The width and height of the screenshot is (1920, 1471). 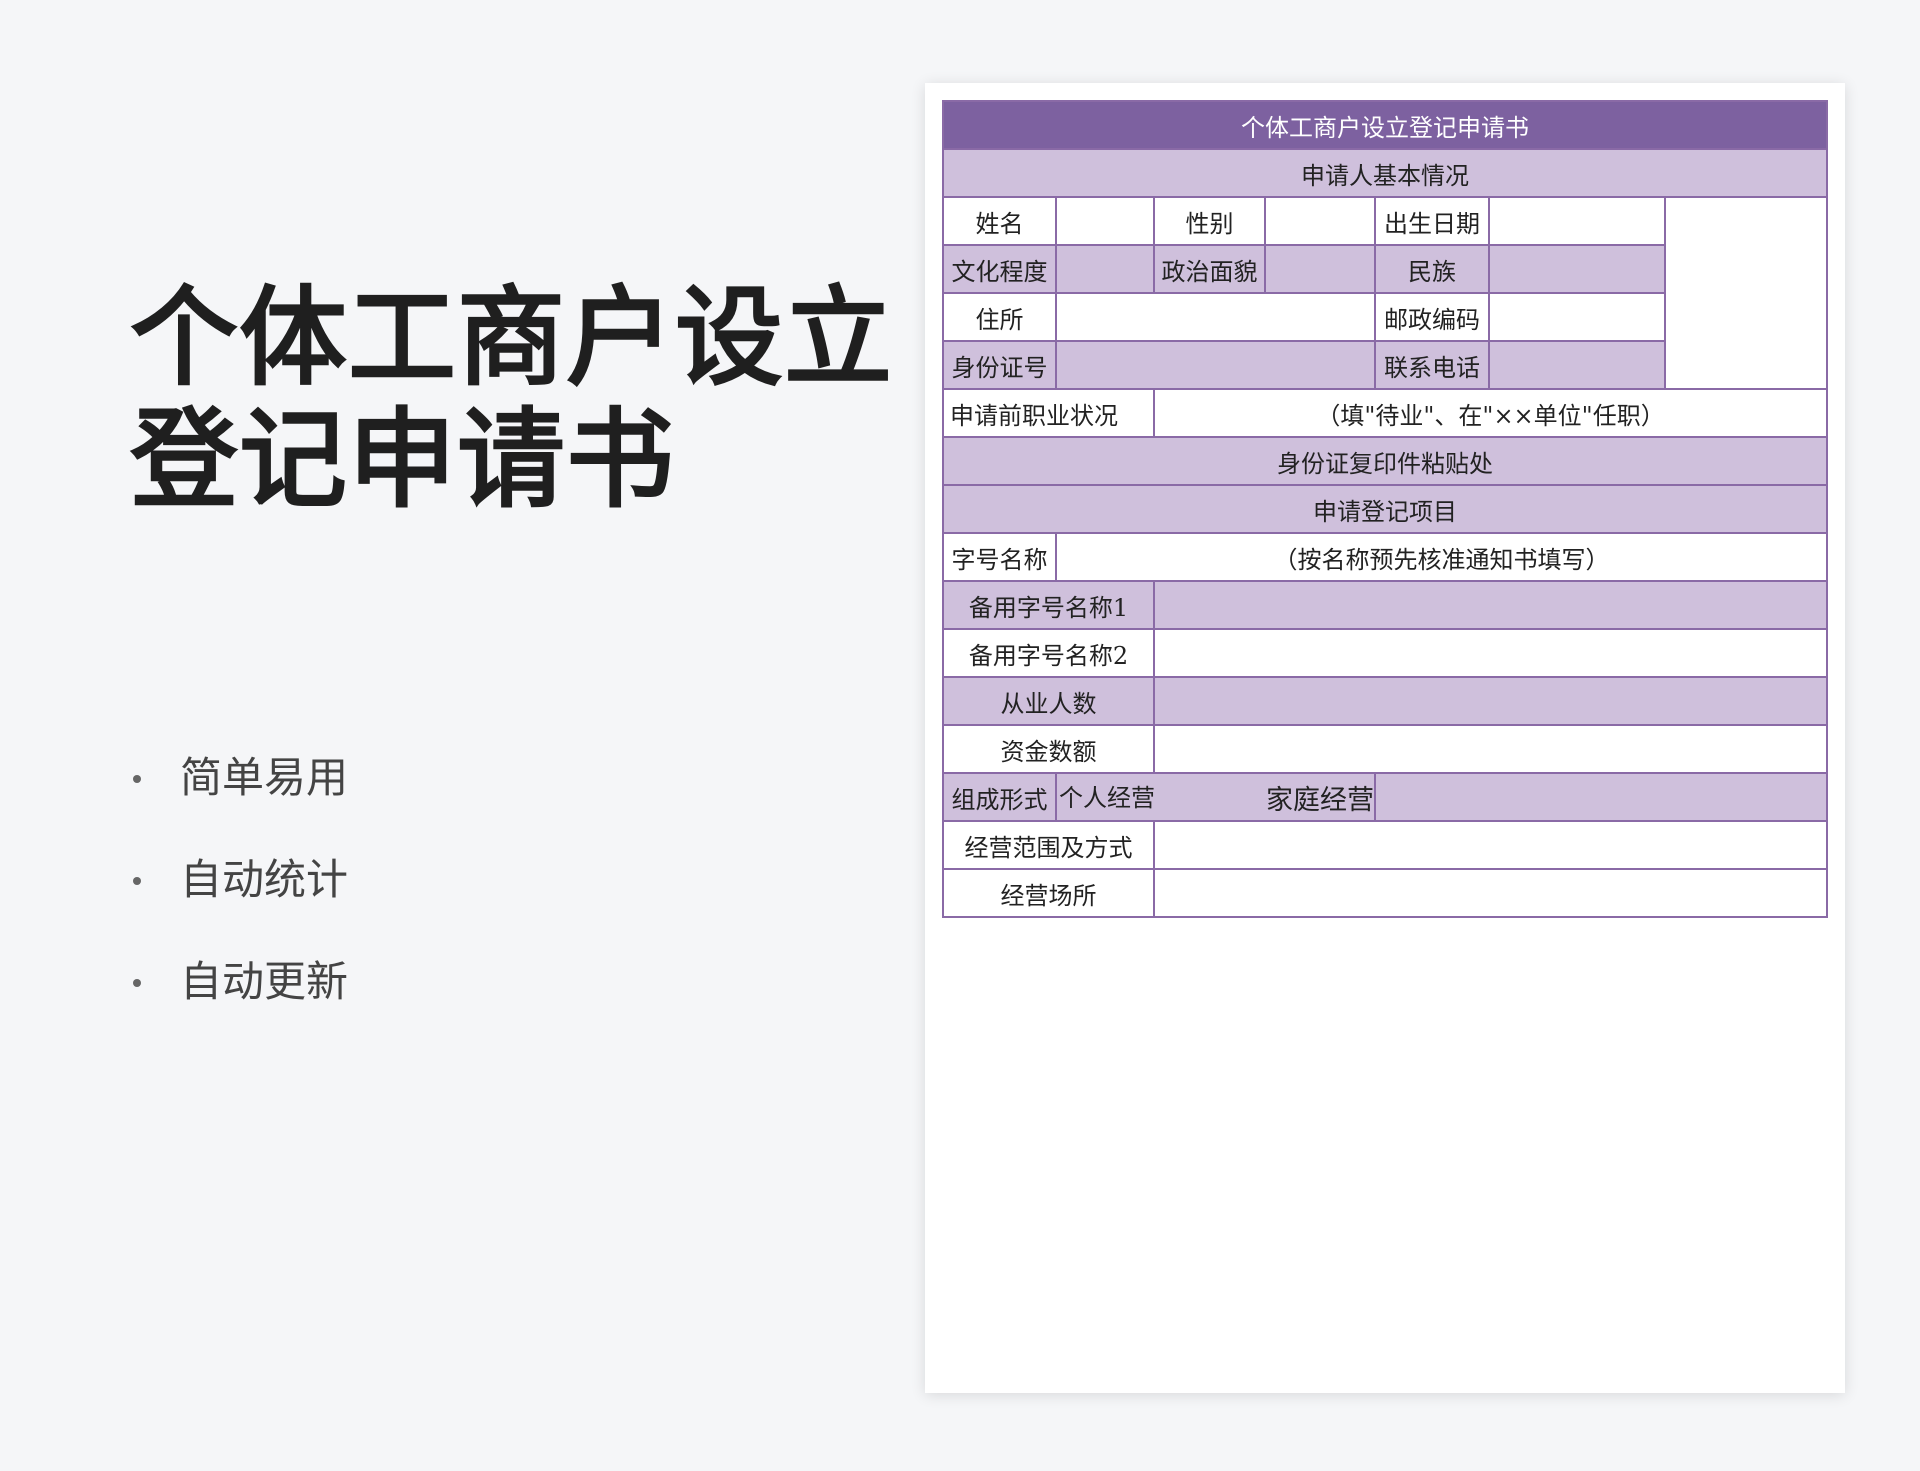 I want to click on hero-title-line2: 登记申请书, so click(x=403, y=460).